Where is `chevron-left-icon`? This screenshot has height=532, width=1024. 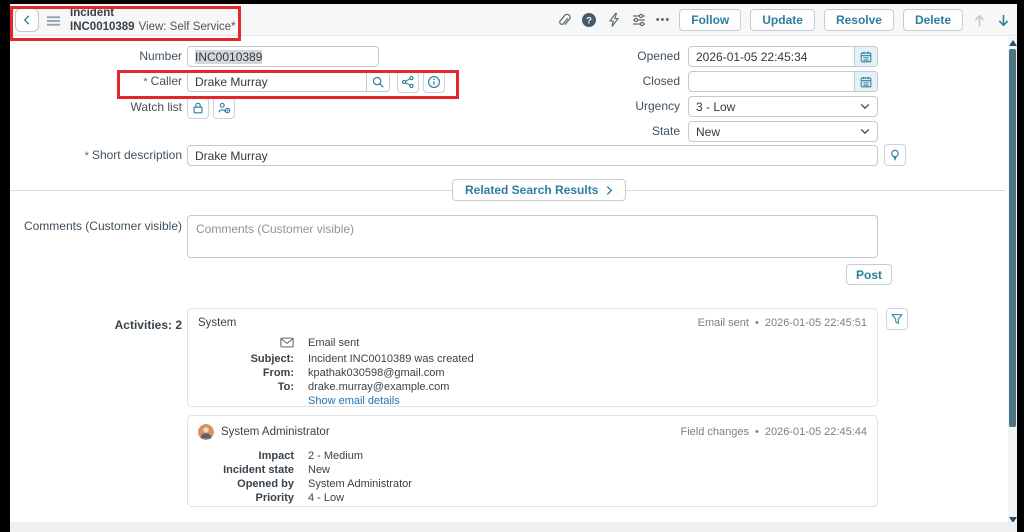 chevron-left-icon is located at coordinates (26, 20).